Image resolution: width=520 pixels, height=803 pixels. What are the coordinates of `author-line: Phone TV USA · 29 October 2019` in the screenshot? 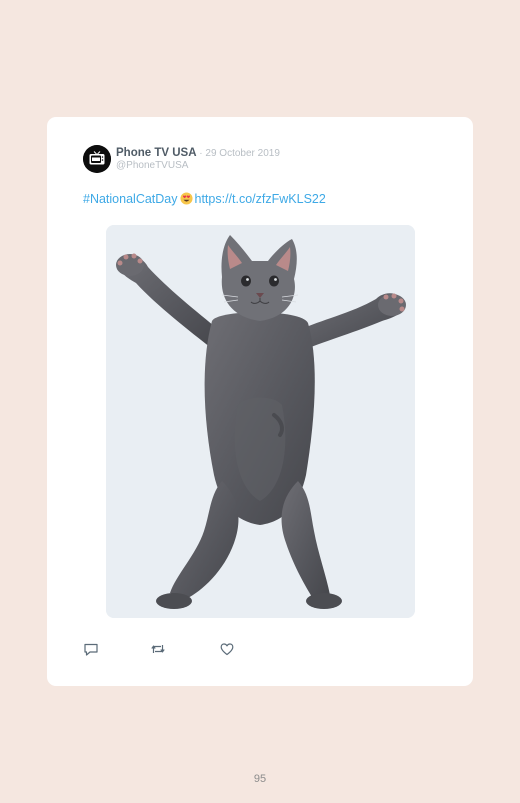 It's located at (198, 153).